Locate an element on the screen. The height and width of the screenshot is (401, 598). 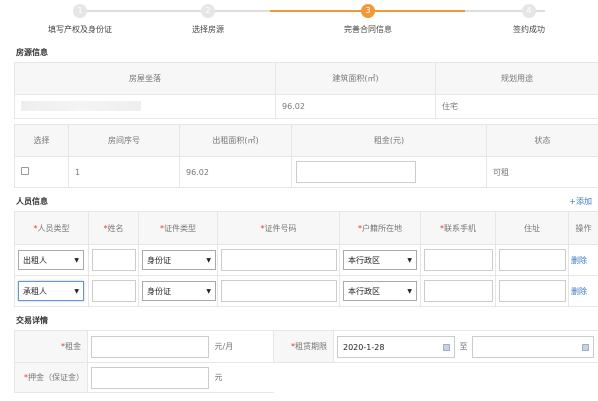
step-4-label: 签约成功 is located at coordinates (529, 29).